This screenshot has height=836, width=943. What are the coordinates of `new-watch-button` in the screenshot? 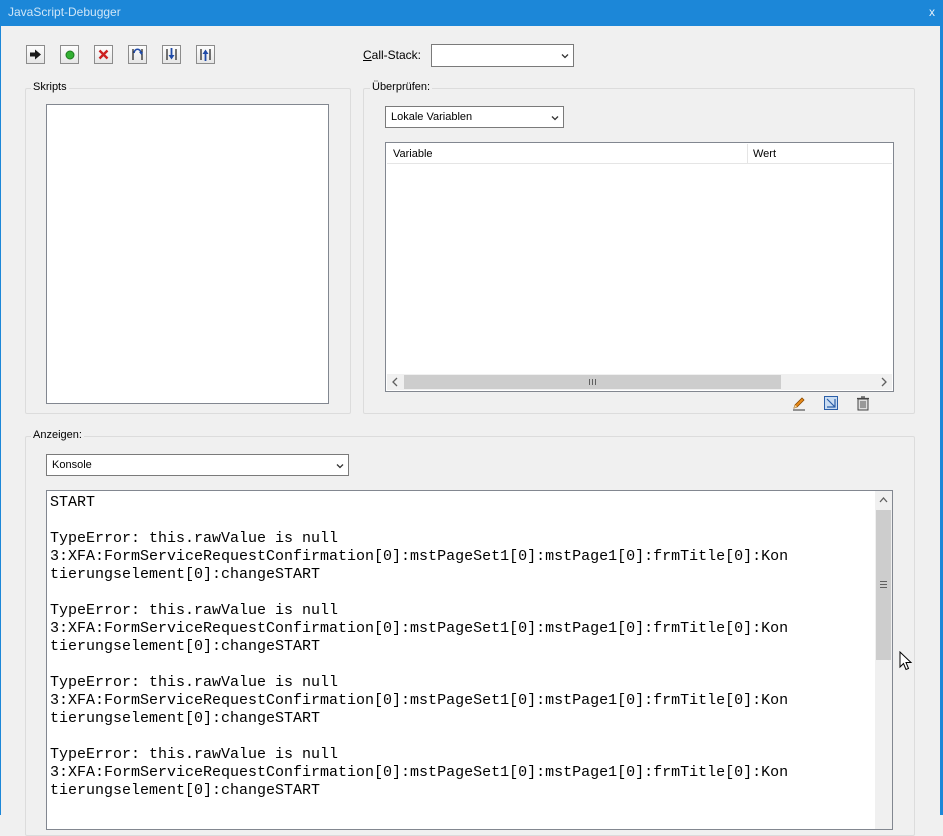 It's located at (831, 403).